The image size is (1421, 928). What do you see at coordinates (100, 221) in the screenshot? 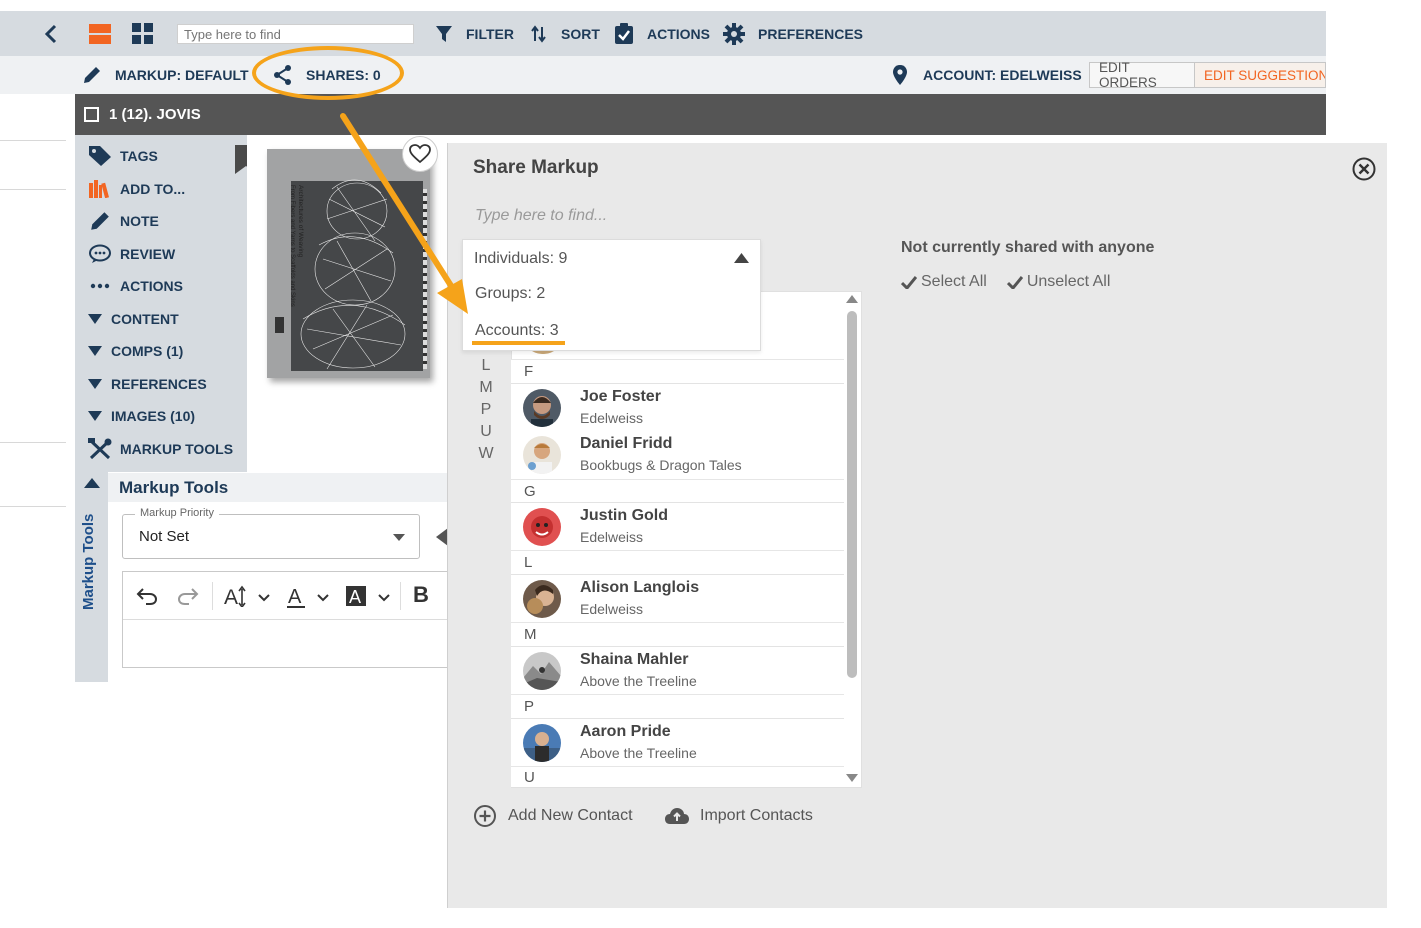
I see `pencil-icon` at bounding box center [100, 221].